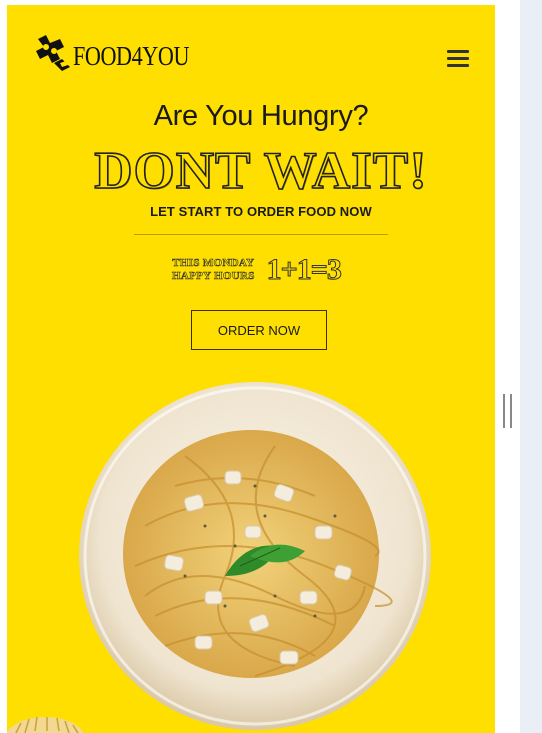 The width and height of the screenshot is (542, 733). What do you see at coordinates (213, 263) in the screenshot?
I see `promo-line-1: THIS MONDAY` at bounding box center [213, 263].